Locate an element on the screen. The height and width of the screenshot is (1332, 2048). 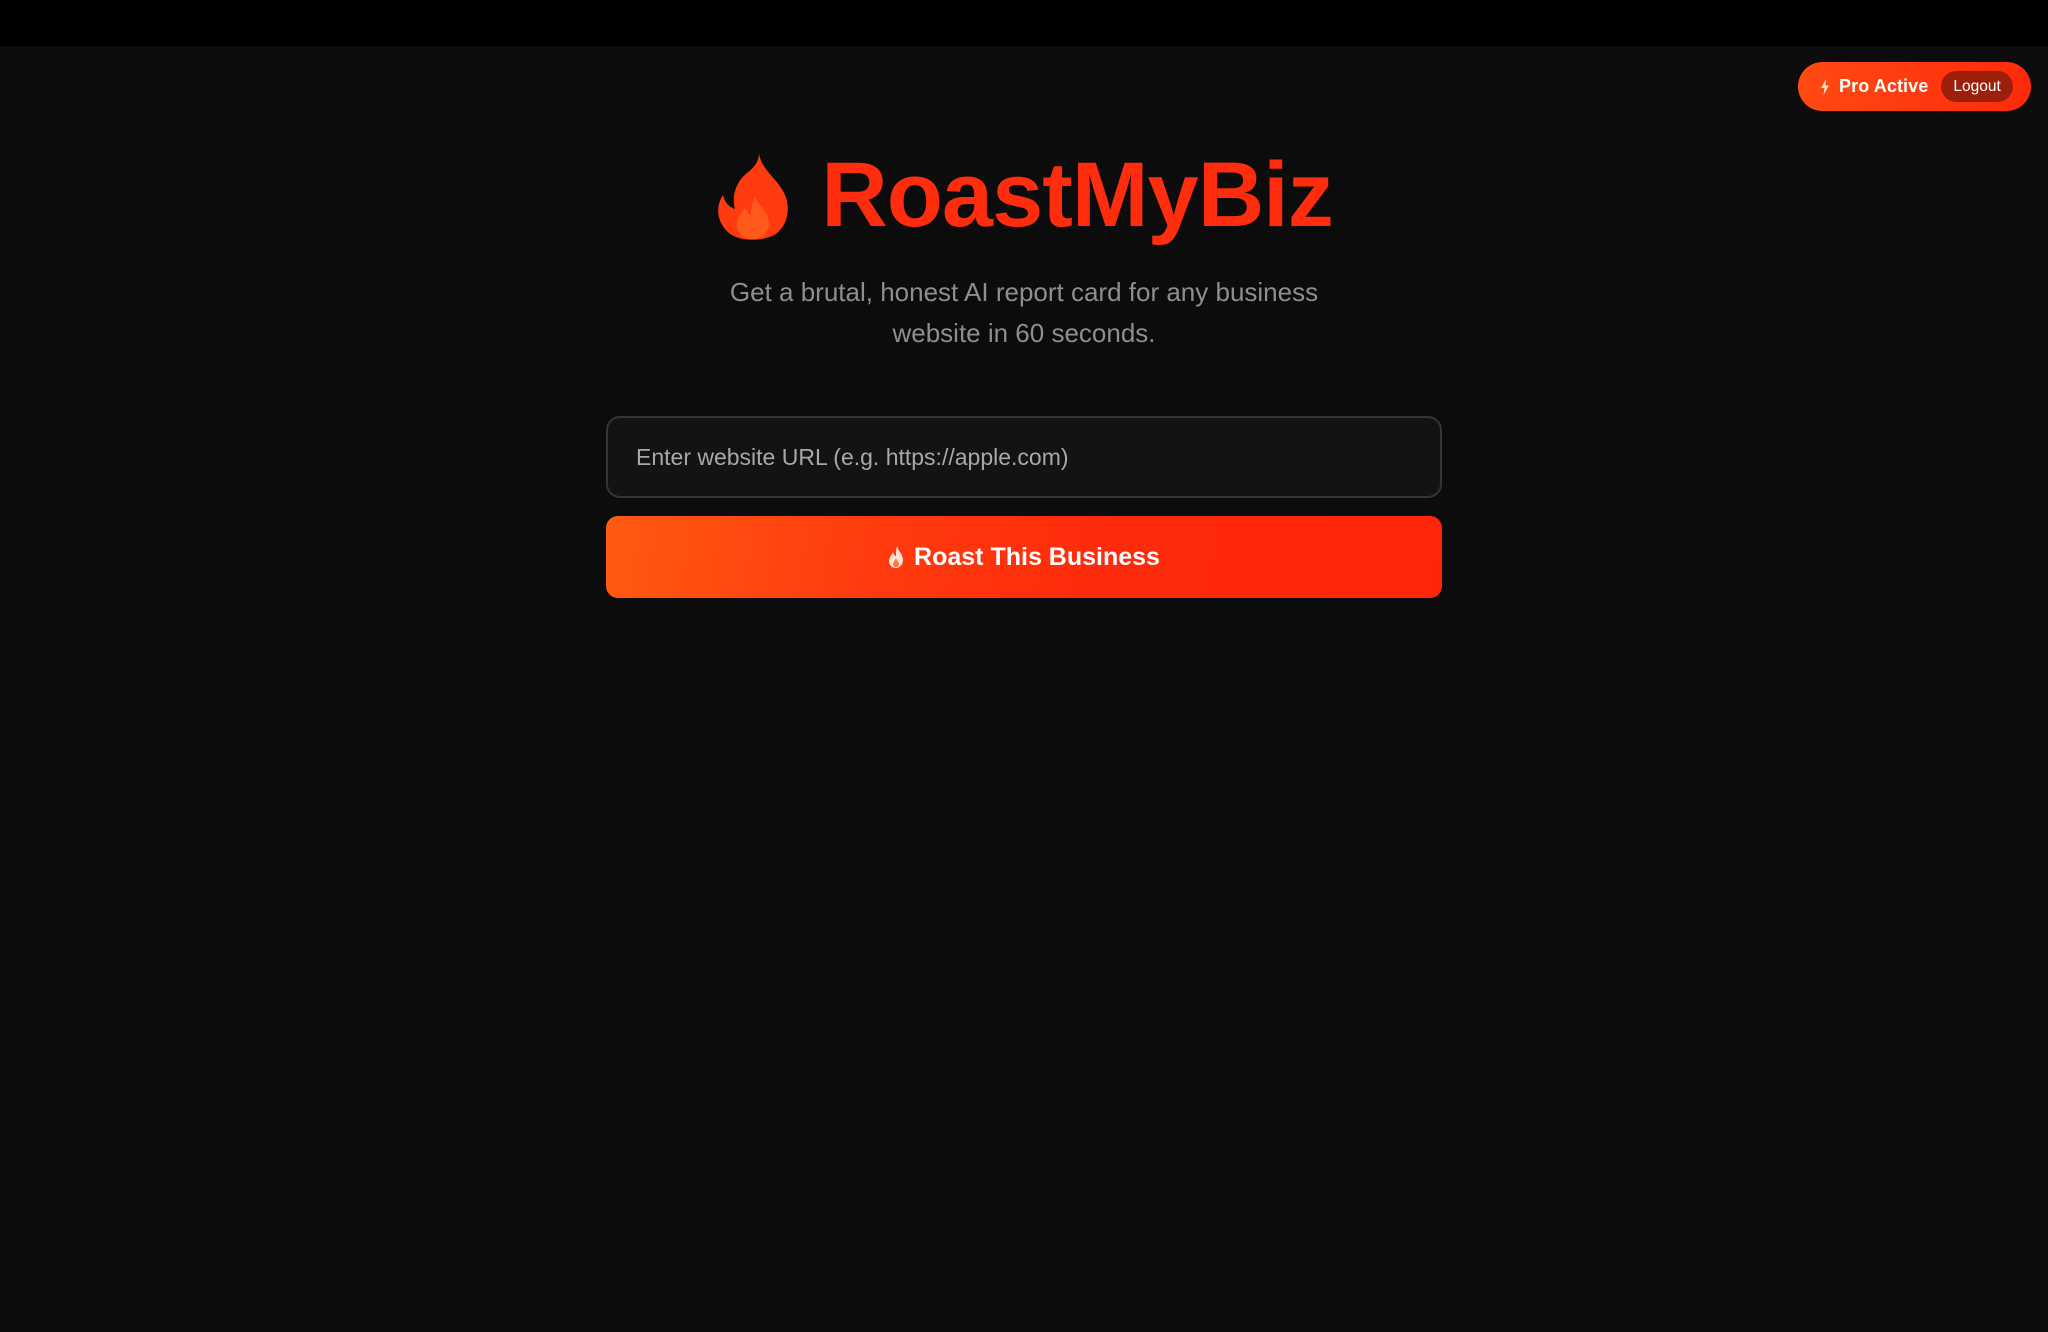
roast-form: Roast This Business is located at coordinates (1024, 507).